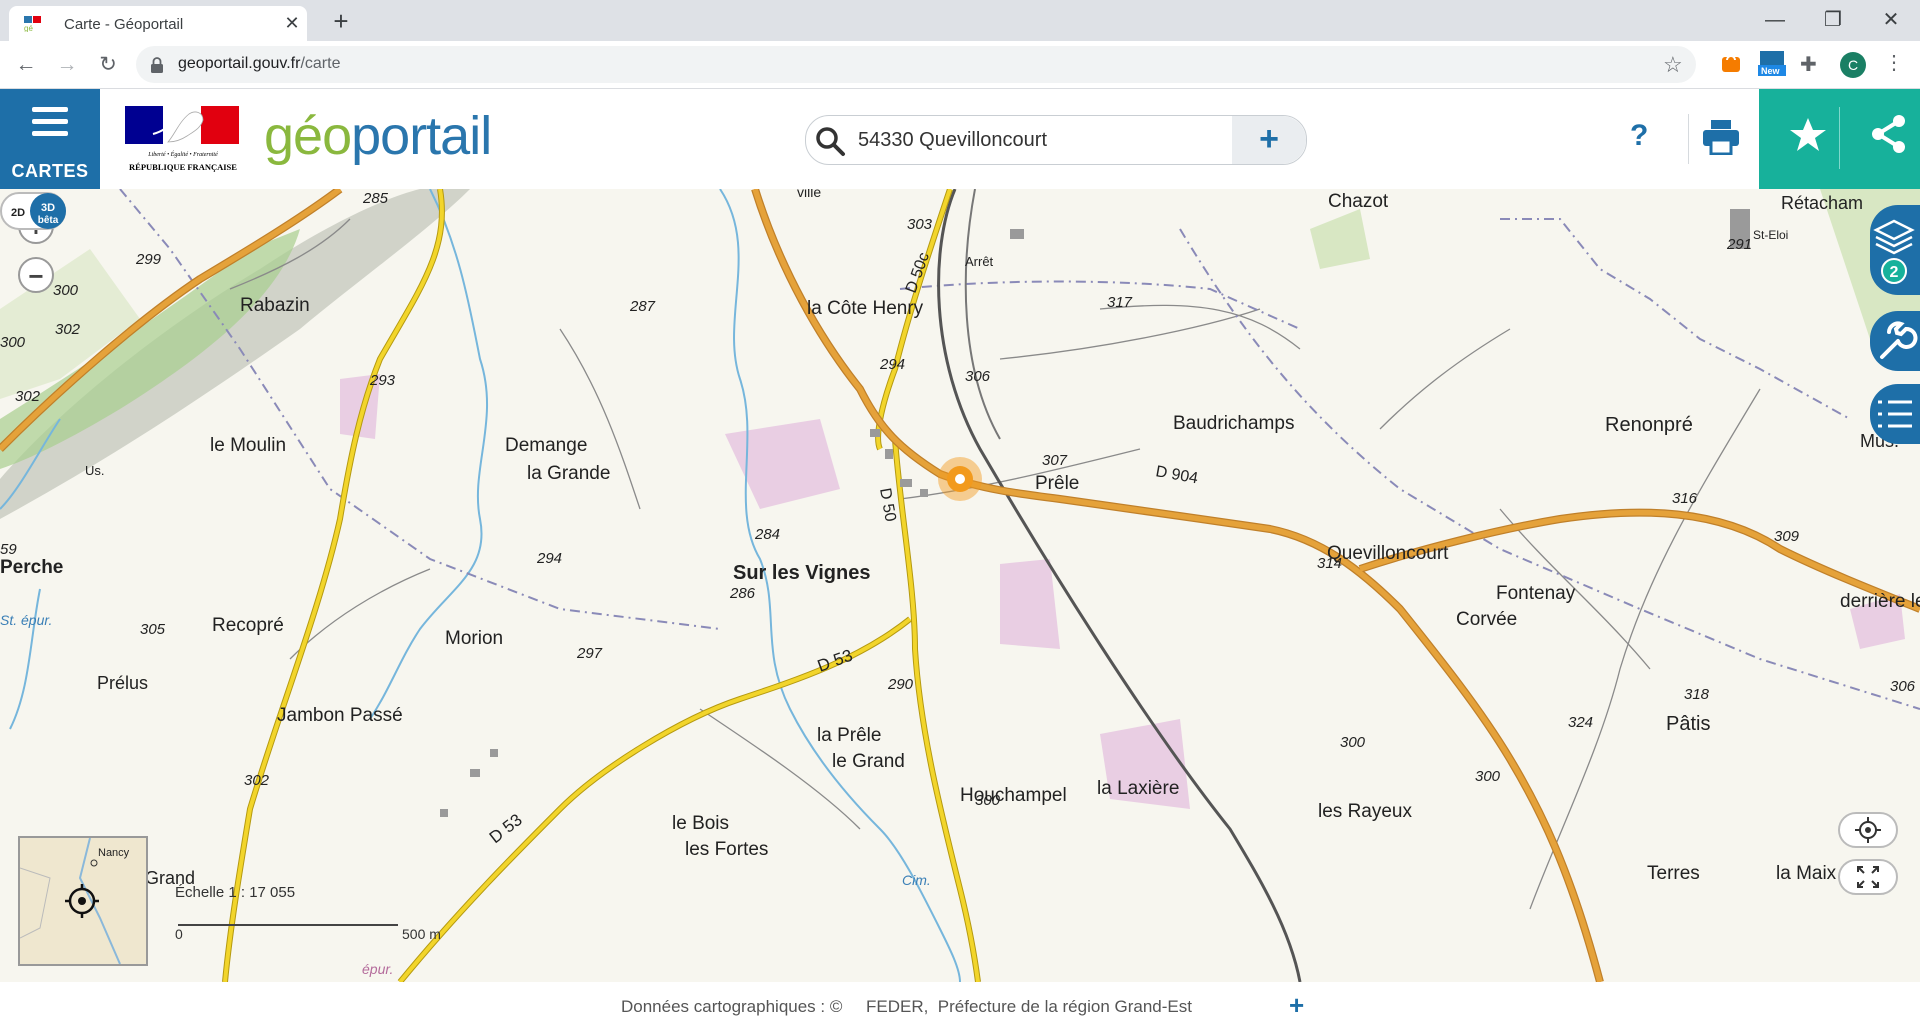 This screenshot has width=1920, height=1030. Describe the element at coordinates (1486, 619) in the screenshot. I see `place-label: Corvée` at that location.